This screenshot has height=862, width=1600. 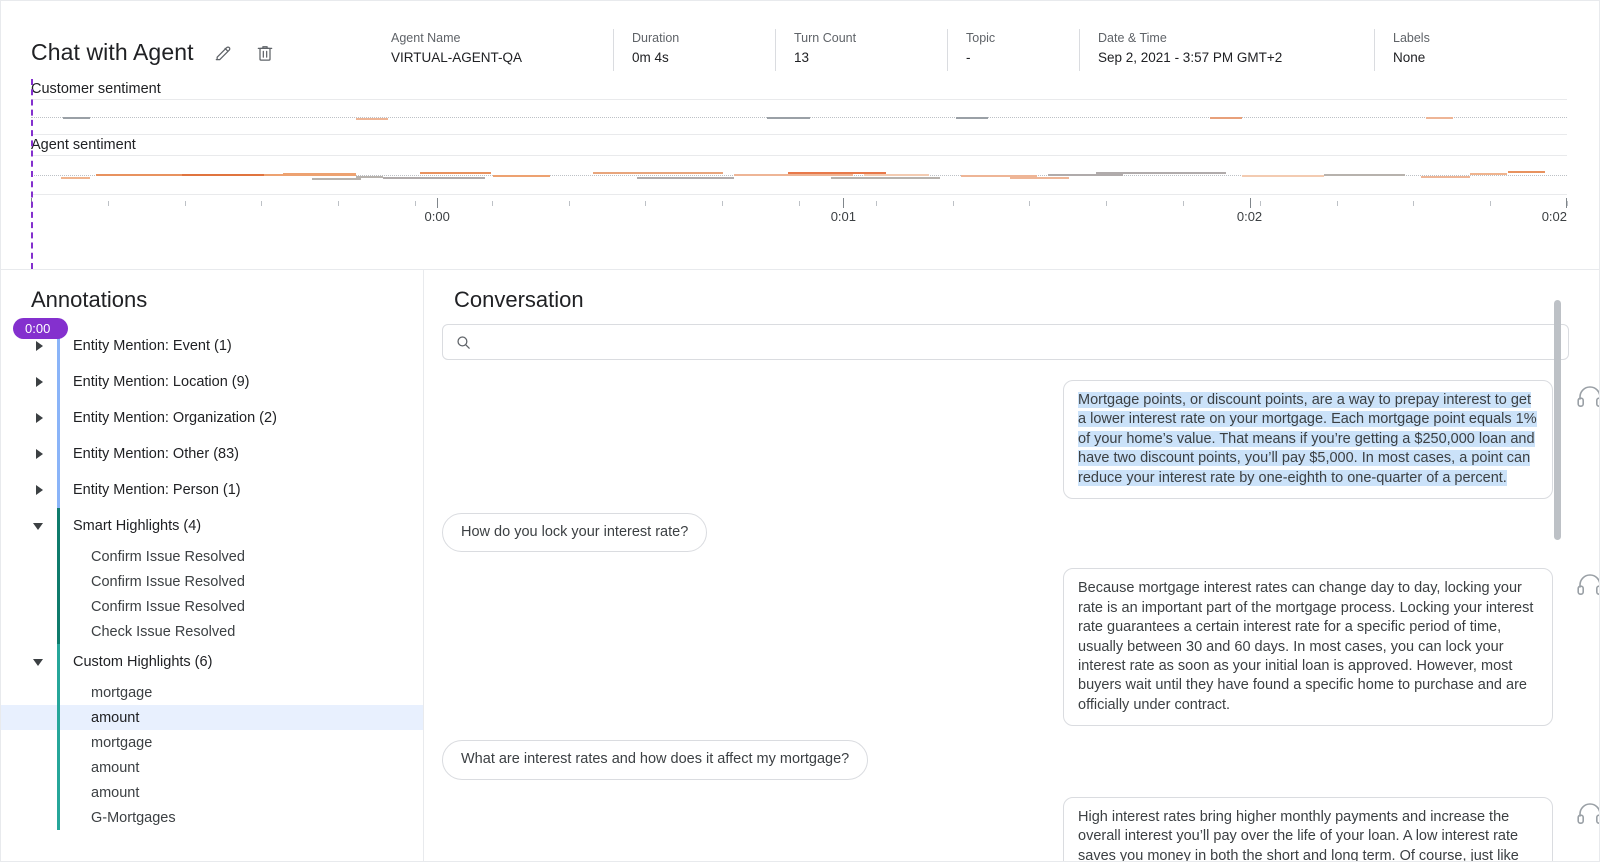 What do you see at coordinates (575, 533) in the screenshot?
I see `customer-message-bubble: How do you lock your interest rate?` at bounding box center [575, 533].